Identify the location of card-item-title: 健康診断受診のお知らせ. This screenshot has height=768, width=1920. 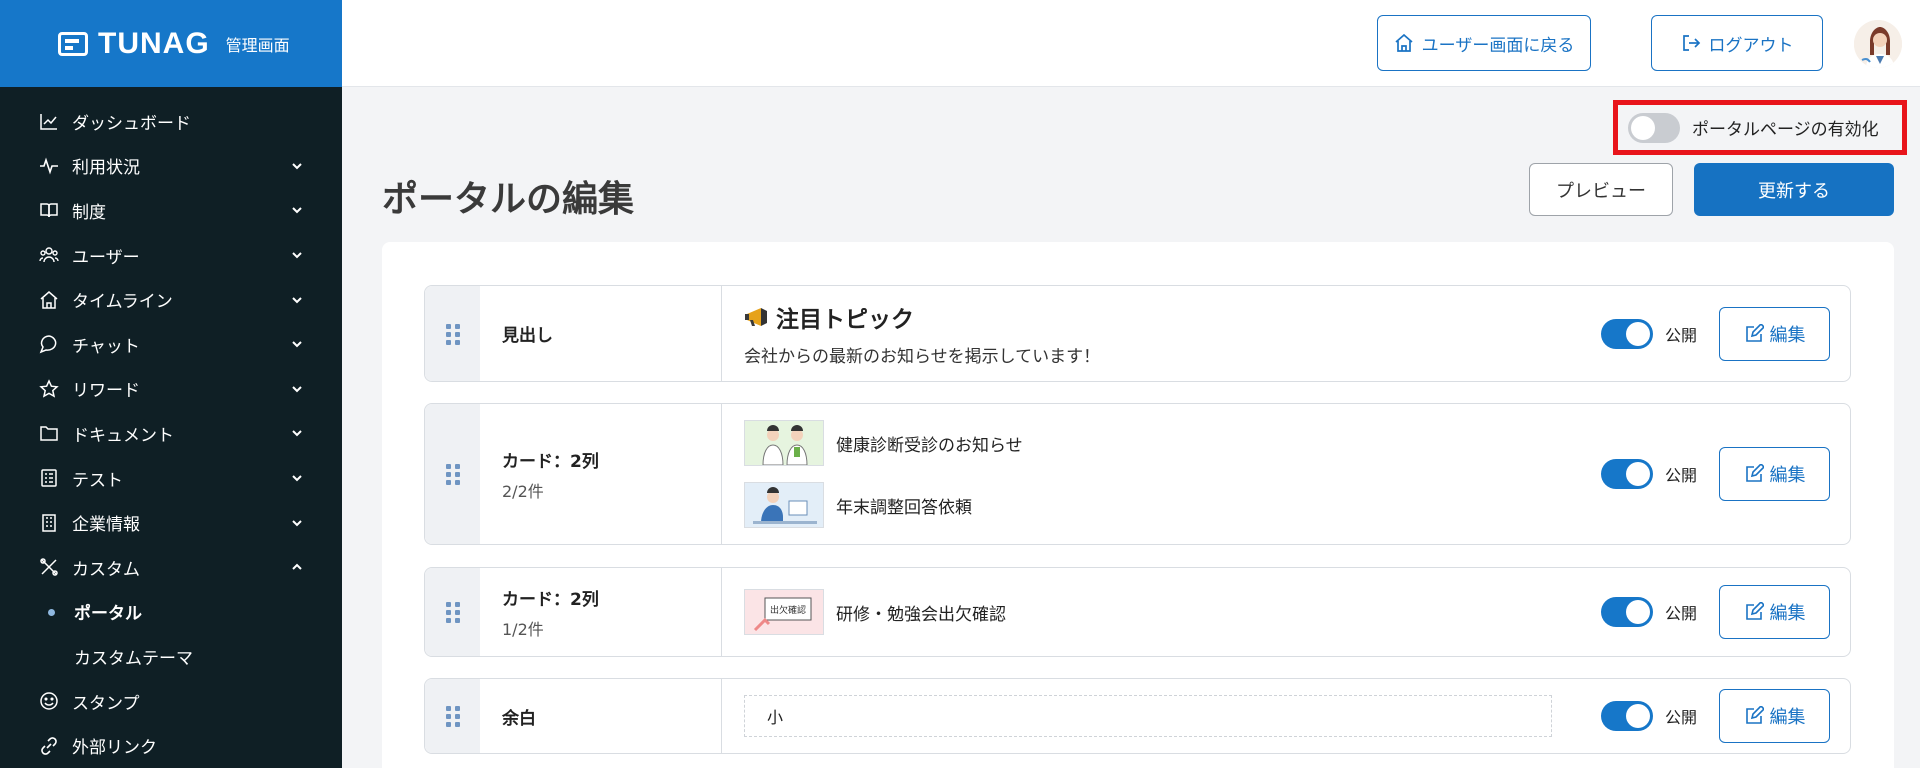
(929, 445).